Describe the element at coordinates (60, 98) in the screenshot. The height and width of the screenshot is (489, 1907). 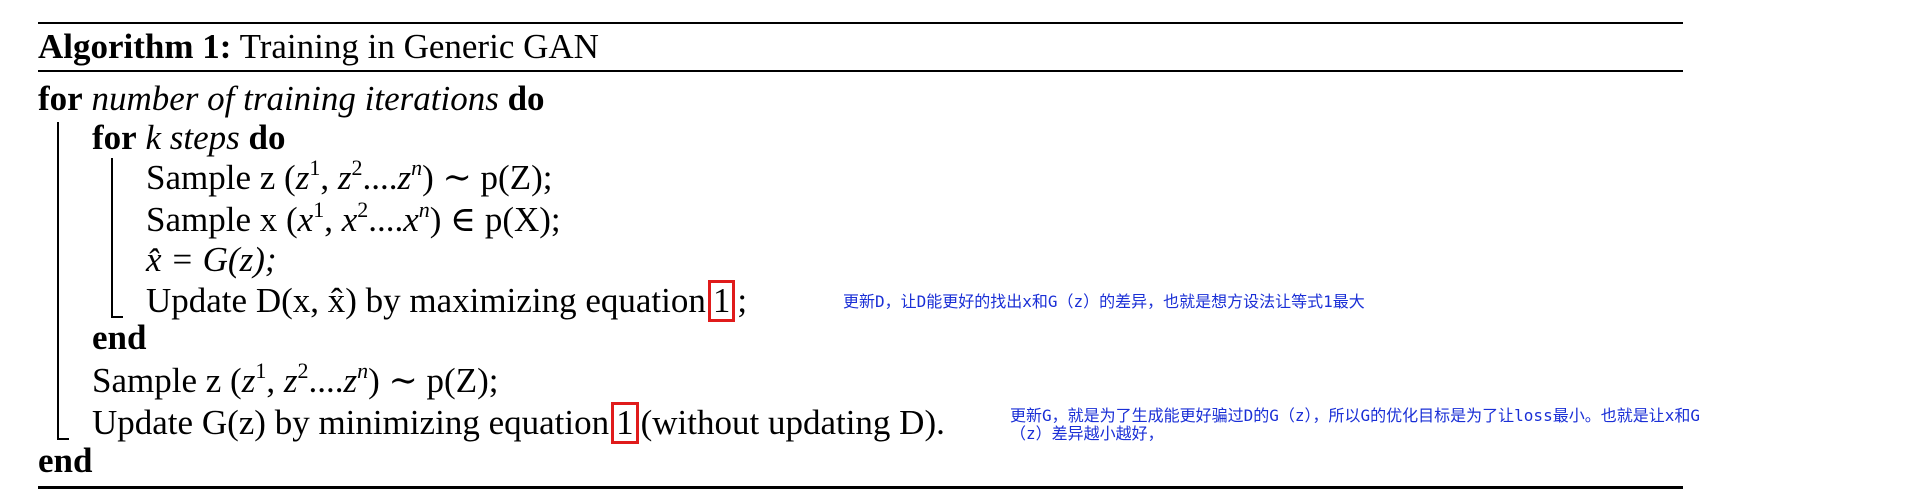
I see `outer-for-keyword: for` at that location.